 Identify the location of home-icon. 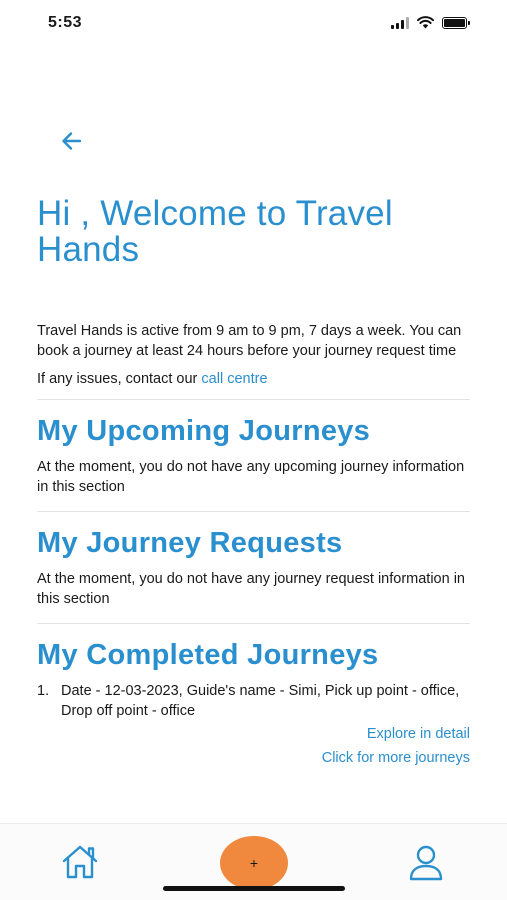
(80, 862).